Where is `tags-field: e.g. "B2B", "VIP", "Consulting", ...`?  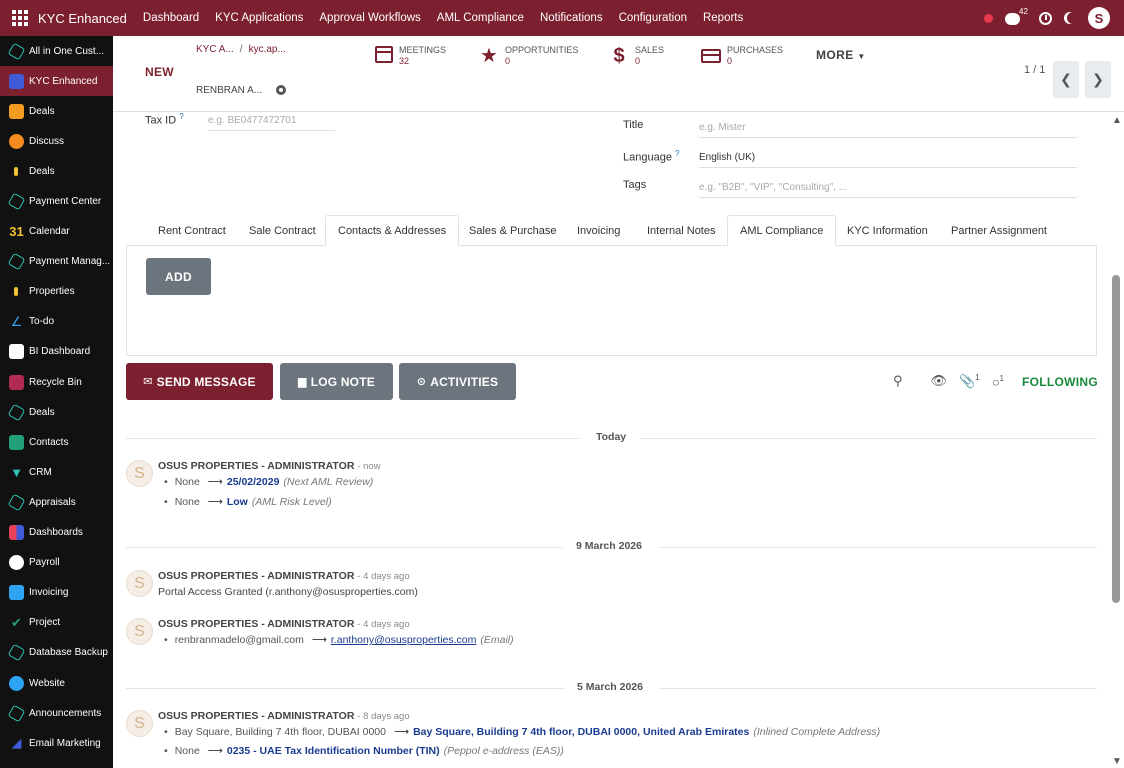 tags-field: e.g. "B2B", "VIP", "Consulting", ... is located at coordinates (888, 190).